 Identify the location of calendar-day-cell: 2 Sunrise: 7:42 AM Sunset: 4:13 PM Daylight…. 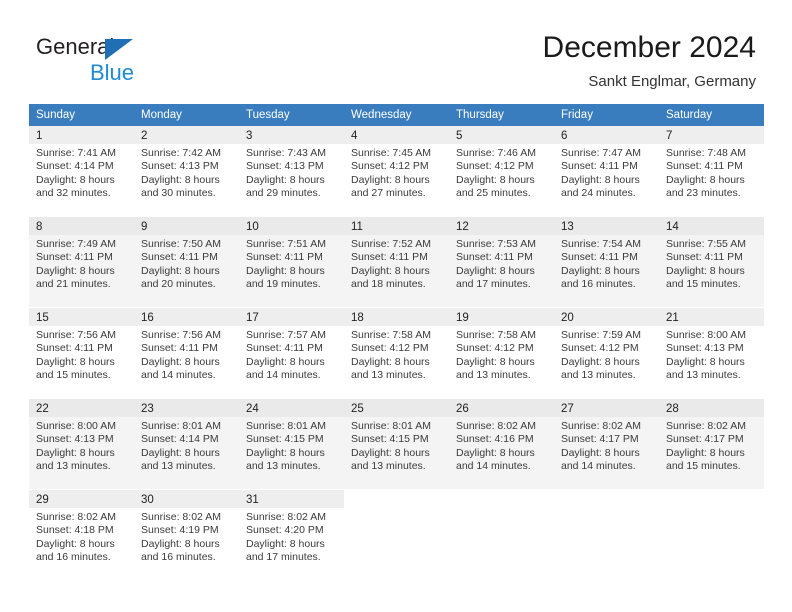
(186, 171).